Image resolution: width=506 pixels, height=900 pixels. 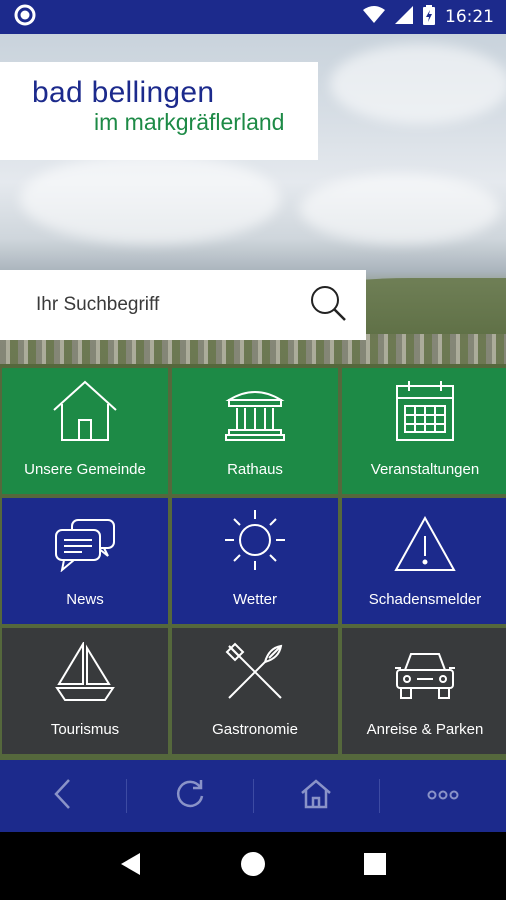 I want to click on tile-unsere-gemeinde: Unsere Gemeinde, so click(x=85, y=431).